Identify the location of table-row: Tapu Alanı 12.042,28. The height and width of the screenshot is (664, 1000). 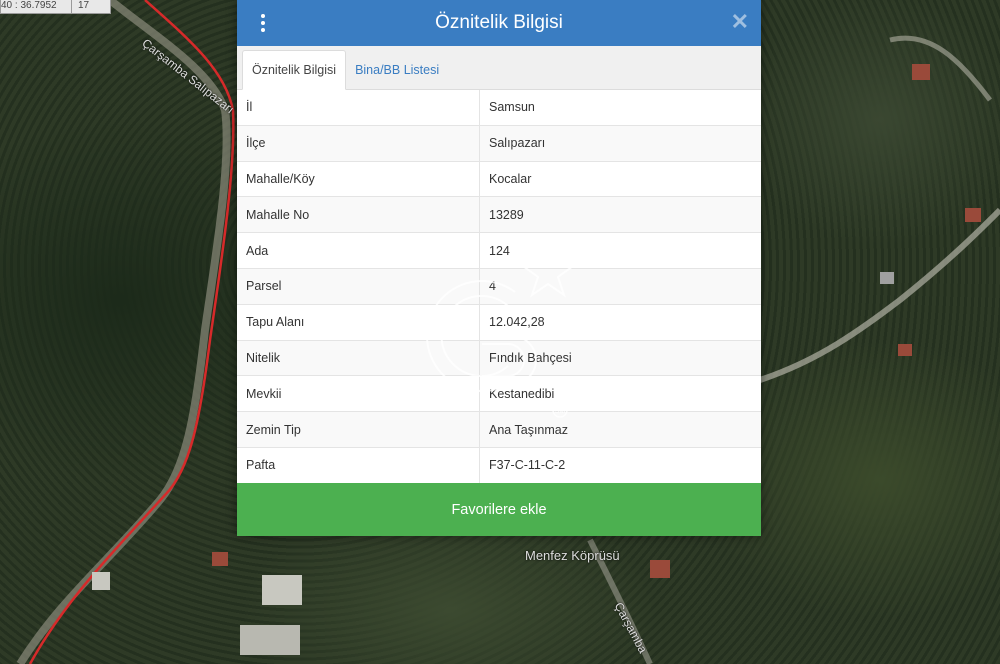
(499, 322).